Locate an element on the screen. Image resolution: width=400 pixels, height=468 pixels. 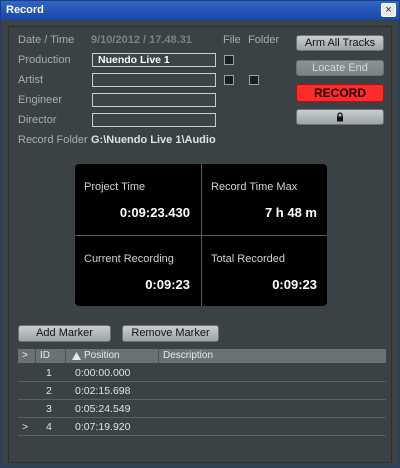
lock-button is located at coordinates (340, 117).